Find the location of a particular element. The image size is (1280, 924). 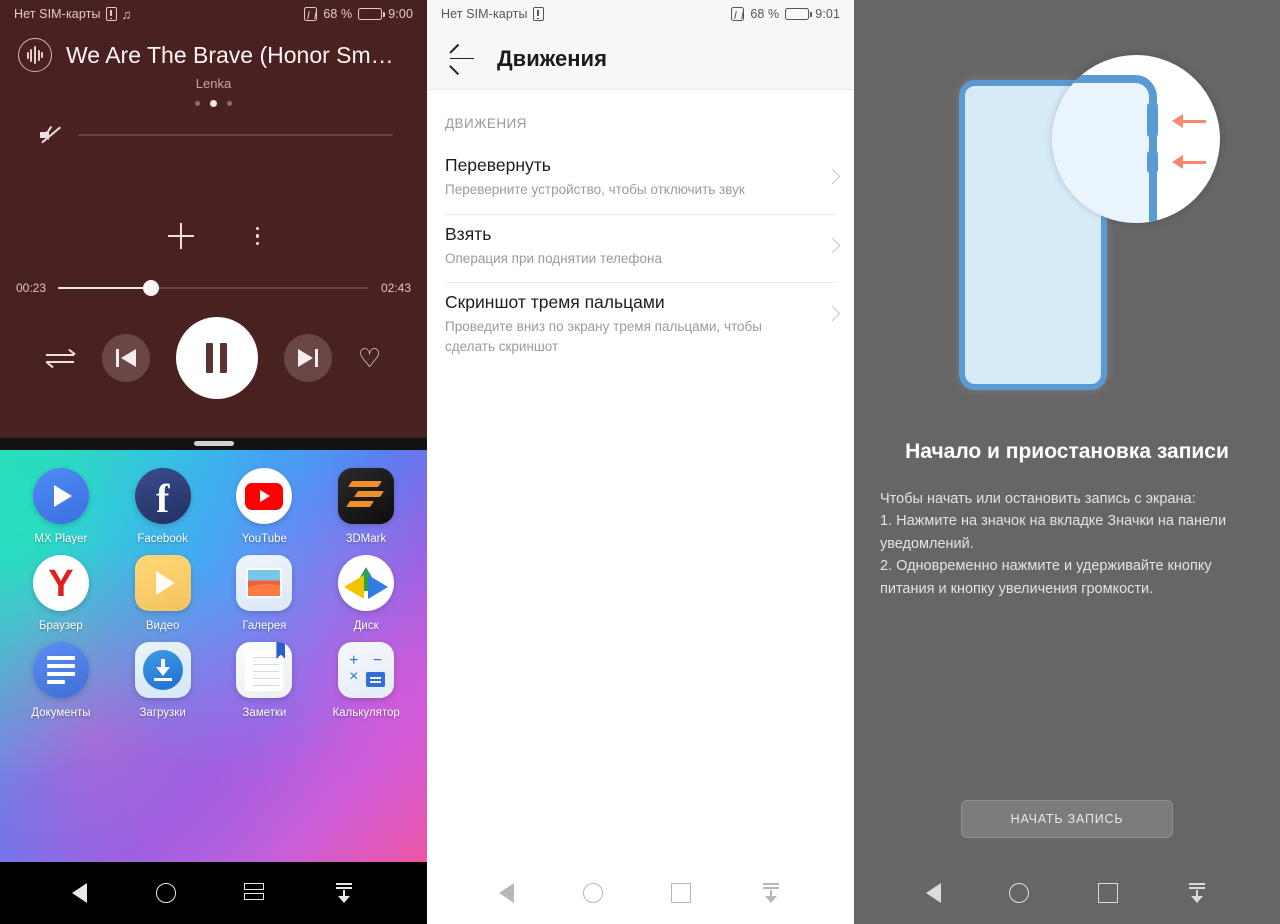

app-label: MX Player is located at coordinates (61, 539).